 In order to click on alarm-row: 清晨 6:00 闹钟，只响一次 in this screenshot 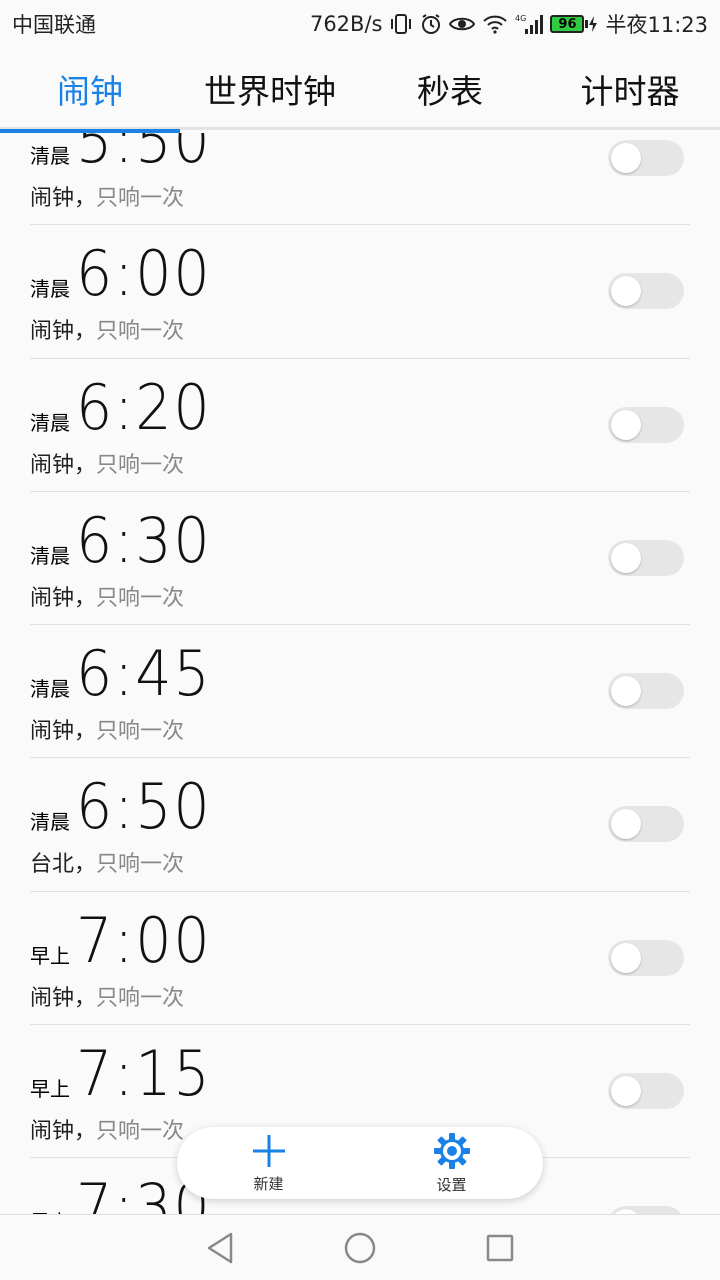, I will do `click(360, 292)`.